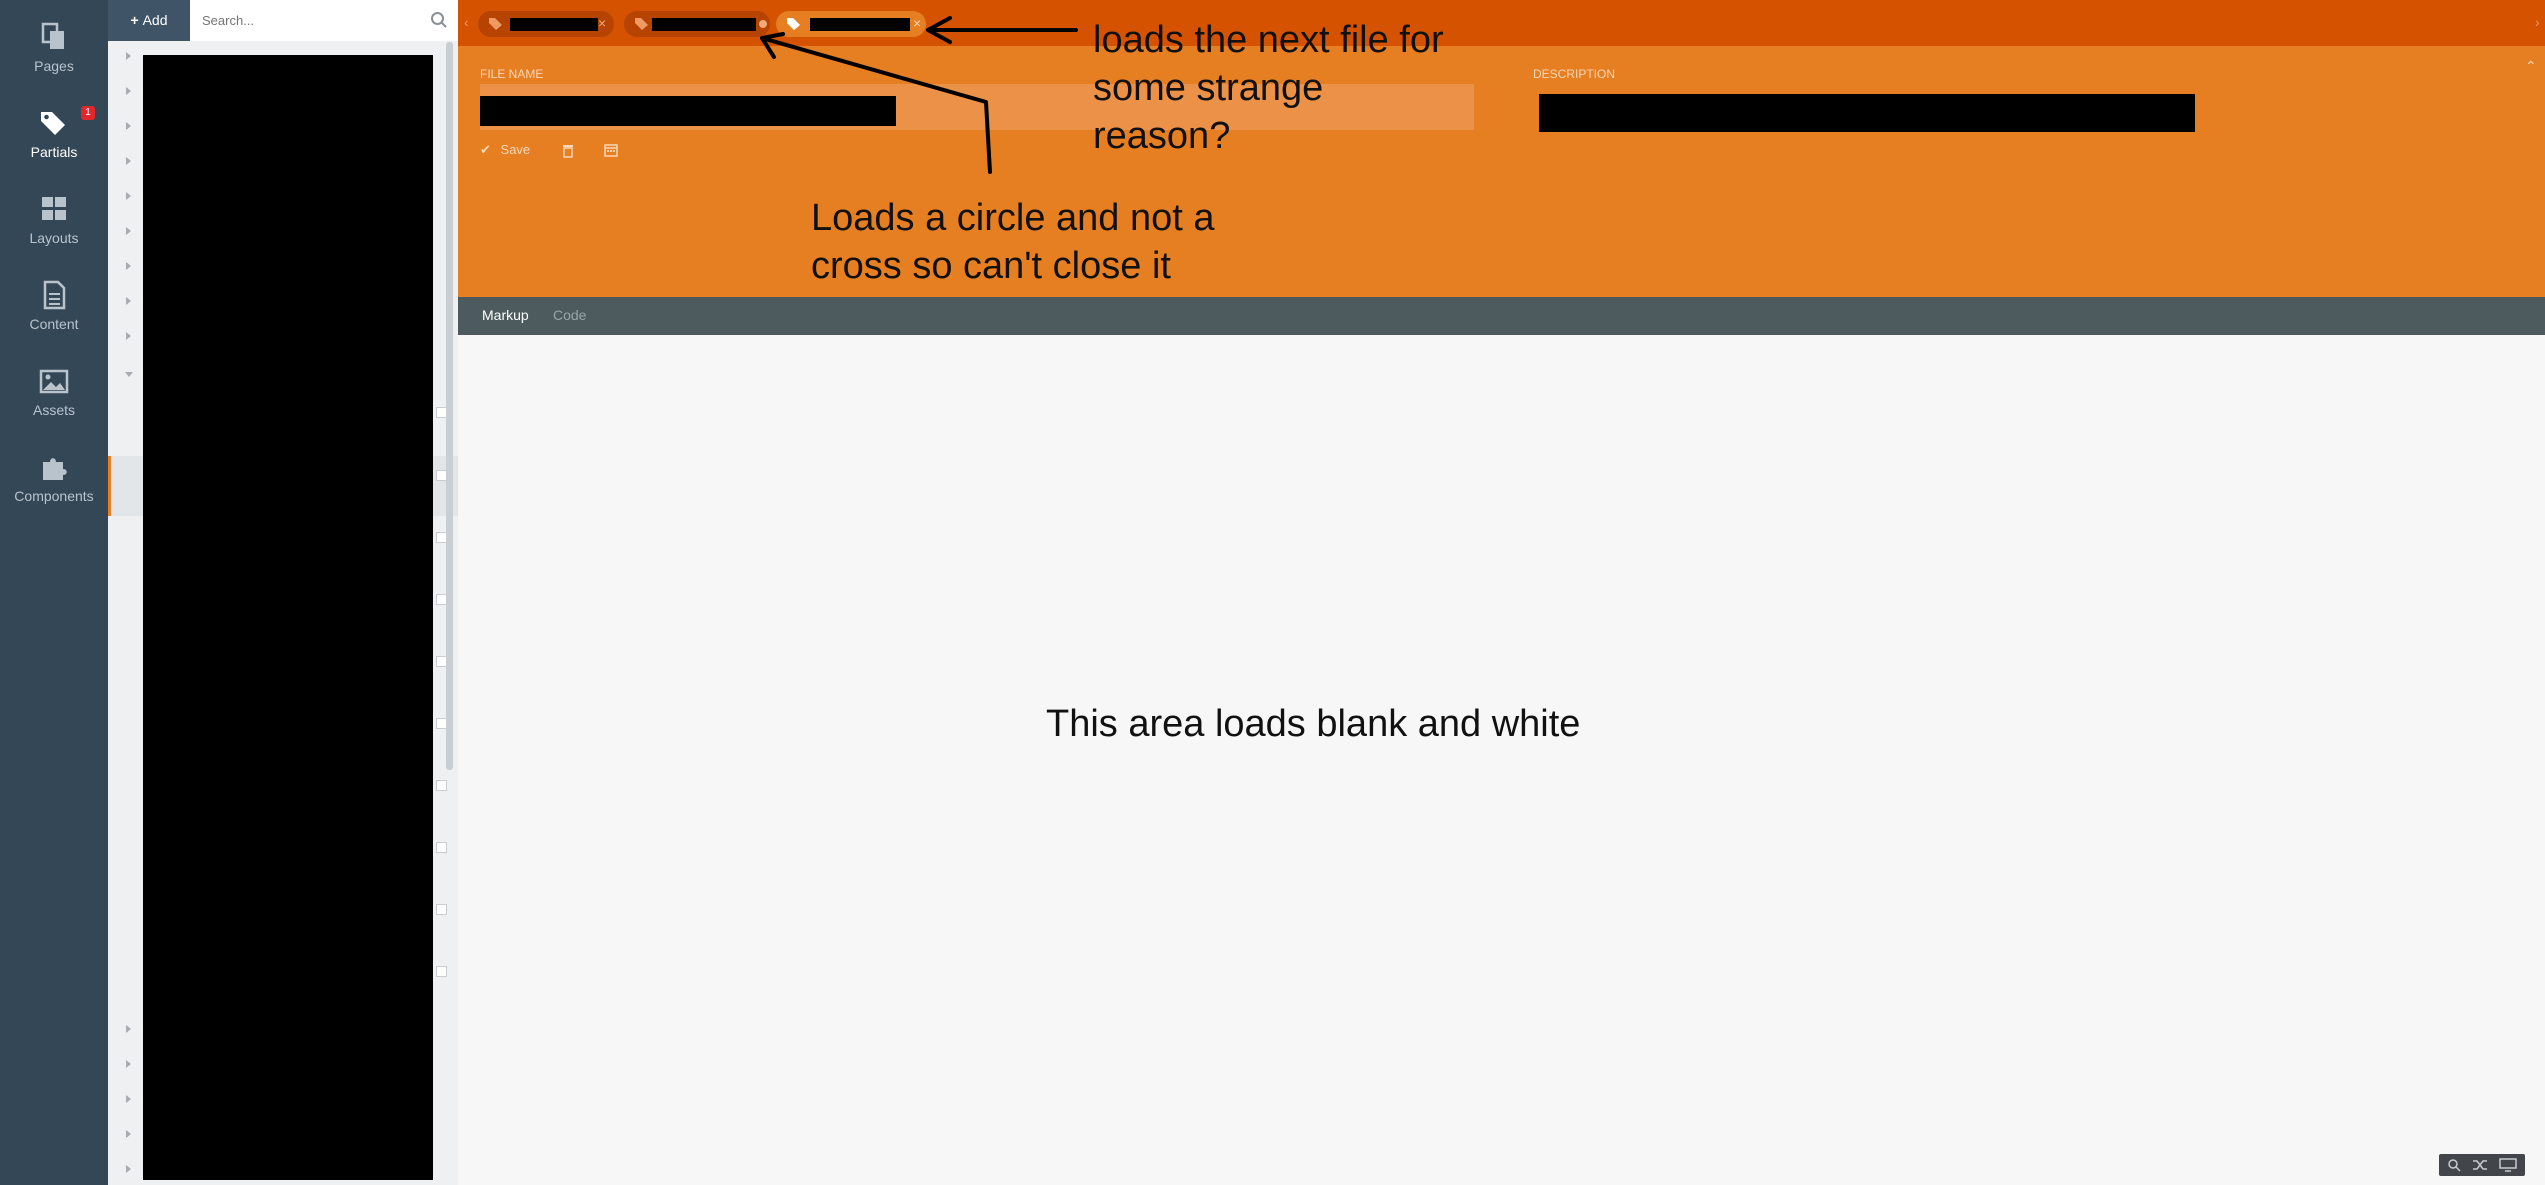 This screenshot has height=1185, width=2545. I want to click on arrow-circle-tab, so click(876, 103).